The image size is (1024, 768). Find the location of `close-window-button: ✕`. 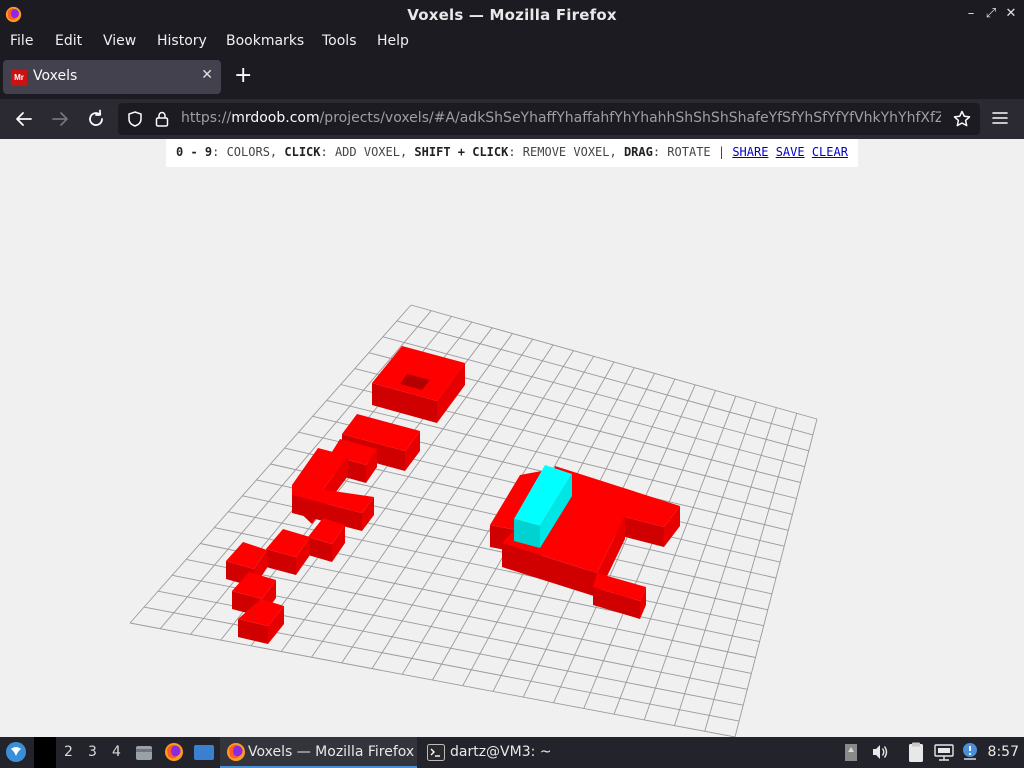

close-window-button: ✕ is located at coordinates (1011, 14).